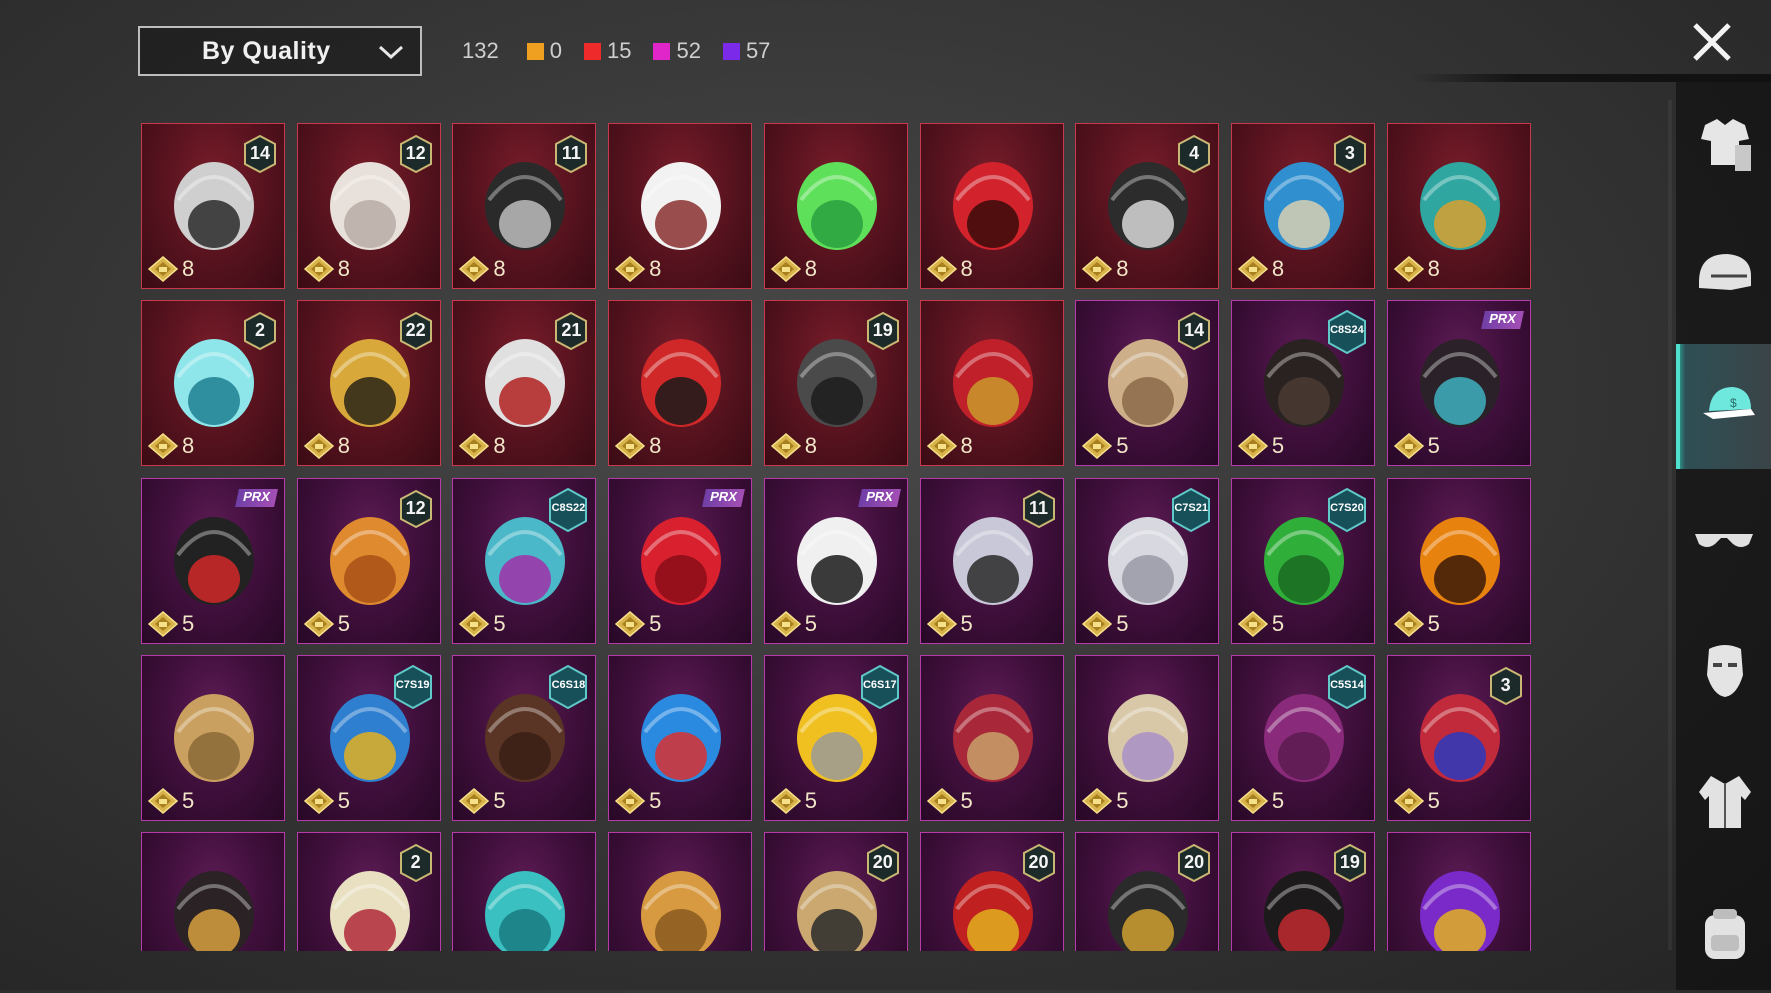  Describe the element at coordinates (1723, 144) in the screenshot. I see `sidebar-item-outfit` at that location.